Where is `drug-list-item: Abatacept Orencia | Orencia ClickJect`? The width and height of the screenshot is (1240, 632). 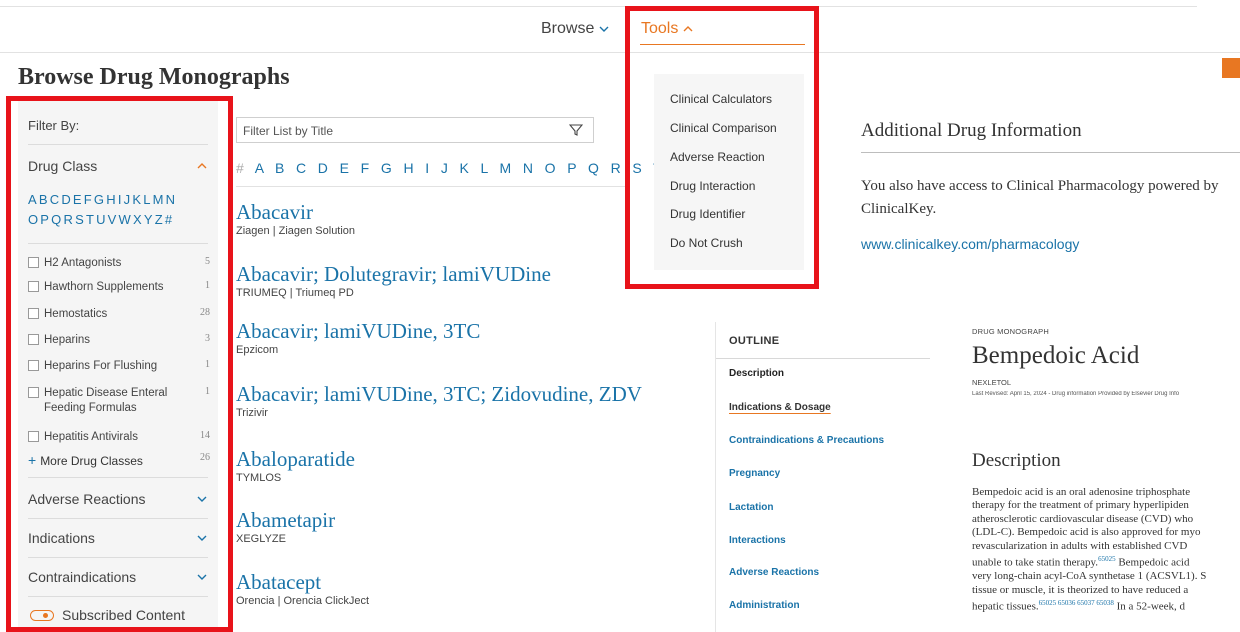 drug-list-item: Abatacept Orencia | Orencia ClickJect is located at coordinates (302, 589).